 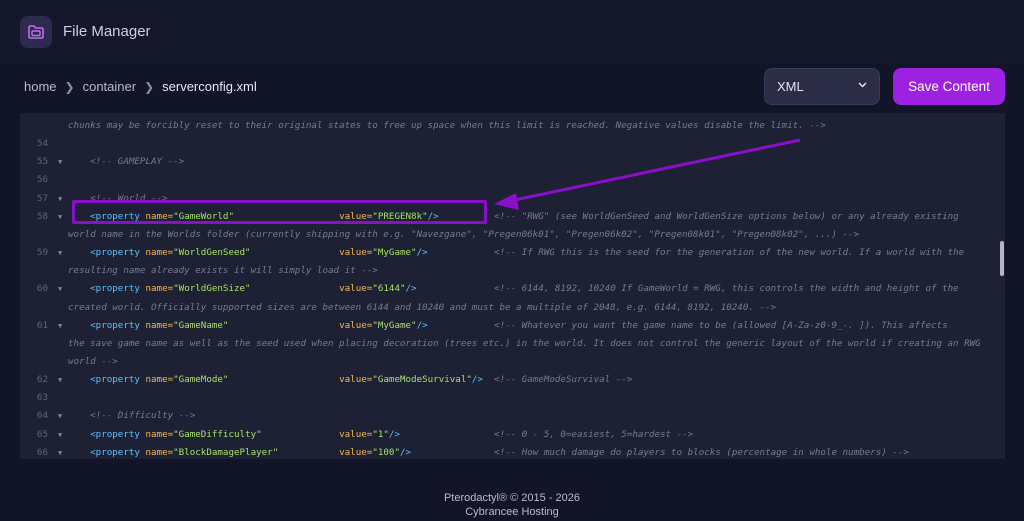 What do you see at coordinates (512, 512) in the screenshot?
I see `footer-host: Cybrancee Hosting` at bounding box center [512, 512].